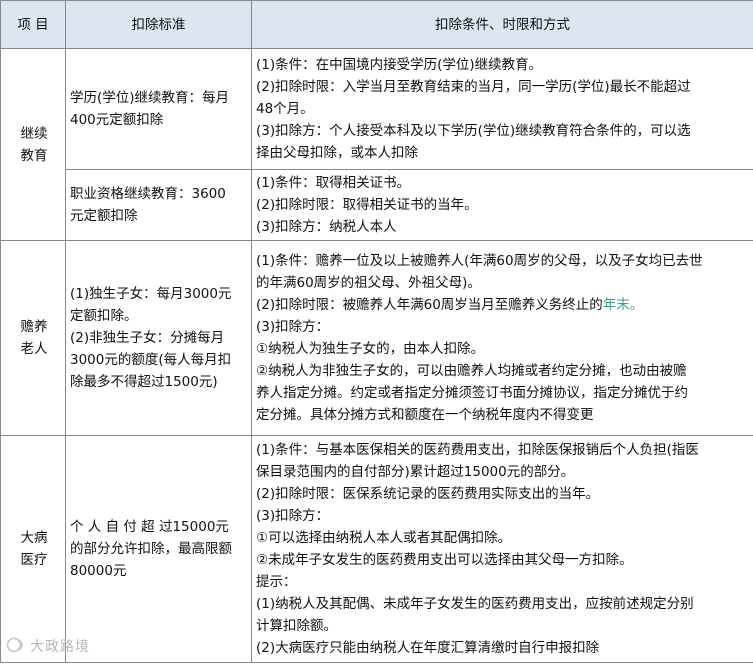 This screenshot has height=665, width=753. Describe the element at coordinates (158, 109) in the screenshot. I see `standard-cell: 学历(学位)继续教育：每月 400元定额扣除` at that location.